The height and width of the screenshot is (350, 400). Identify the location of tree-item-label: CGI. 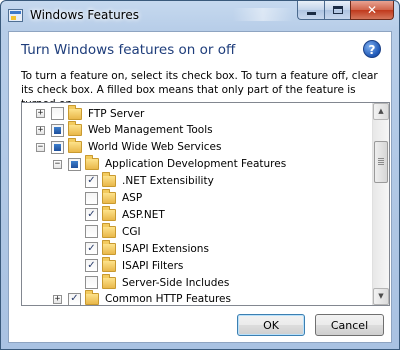
(131, 231).